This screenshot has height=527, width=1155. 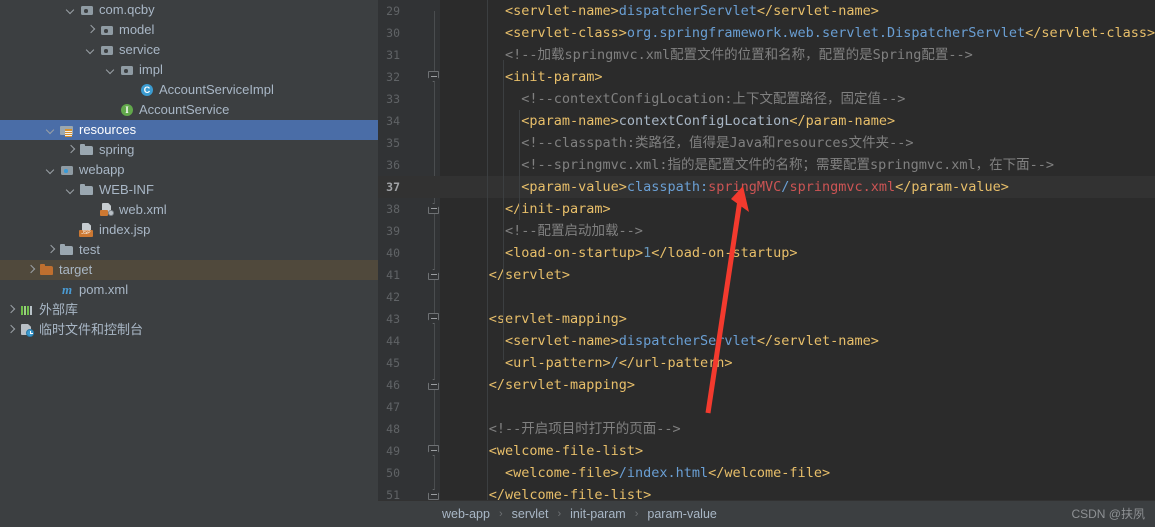 I want to click on tree-item-com.qcby: com.qcby, so click(x=189, y=10).